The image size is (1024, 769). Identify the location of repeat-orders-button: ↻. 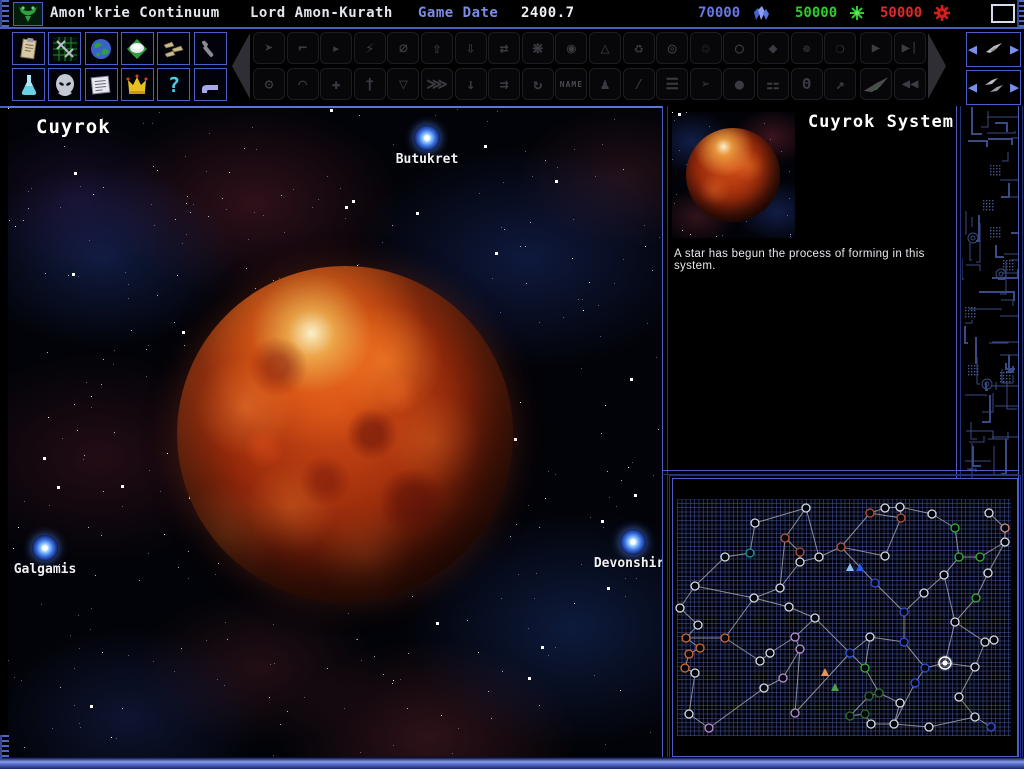
(537, 84).